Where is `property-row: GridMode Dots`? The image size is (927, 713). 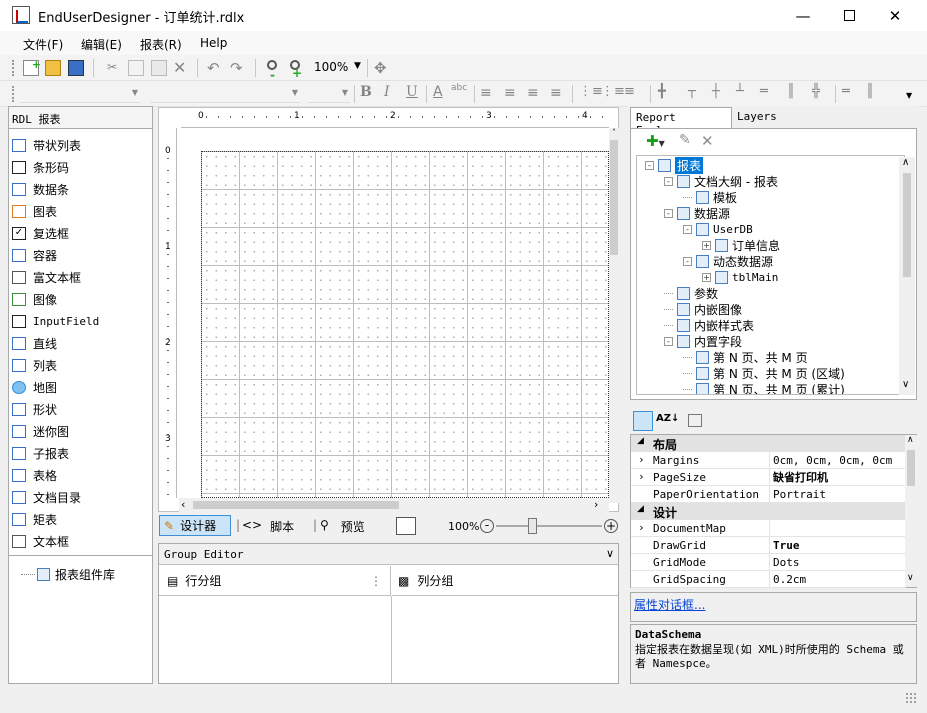
property-row: GridMode Dots is located at coordinates (768, 562).